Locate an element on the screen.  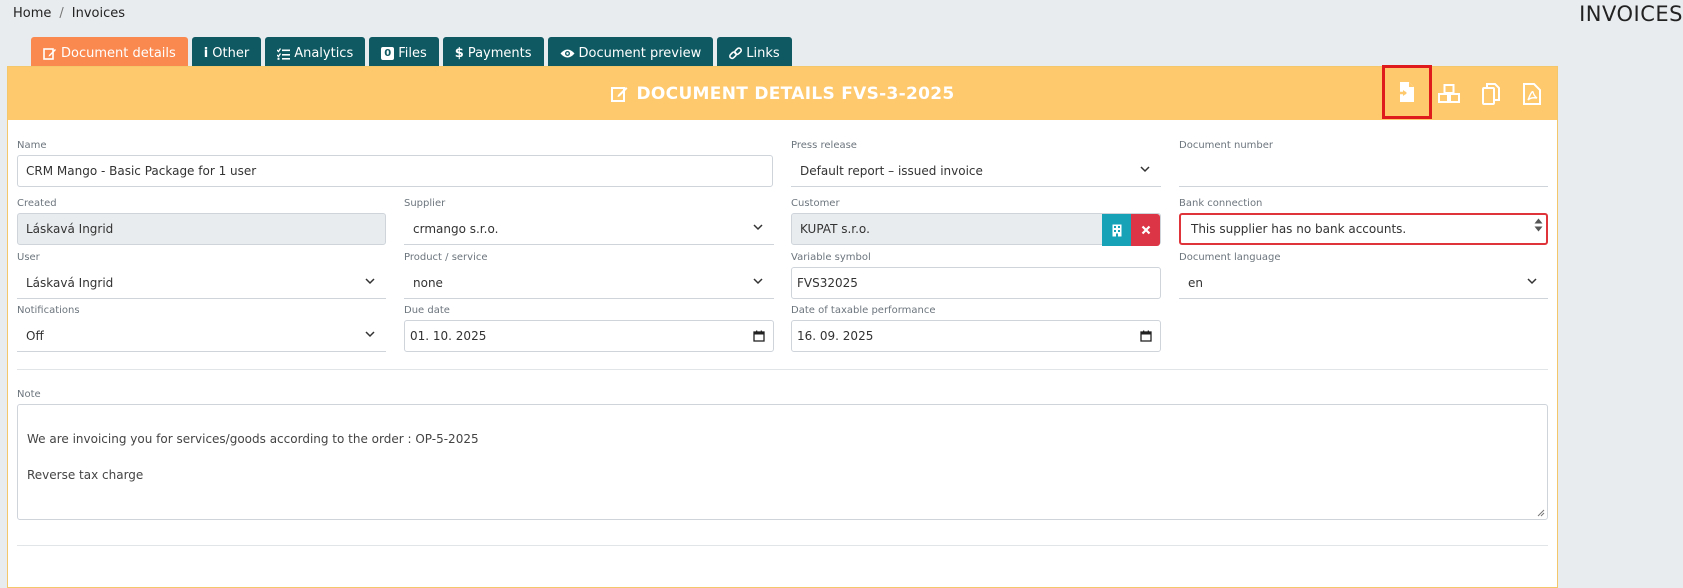
user-select: Láskavá Ingrid is located at coordinates (201, 283).